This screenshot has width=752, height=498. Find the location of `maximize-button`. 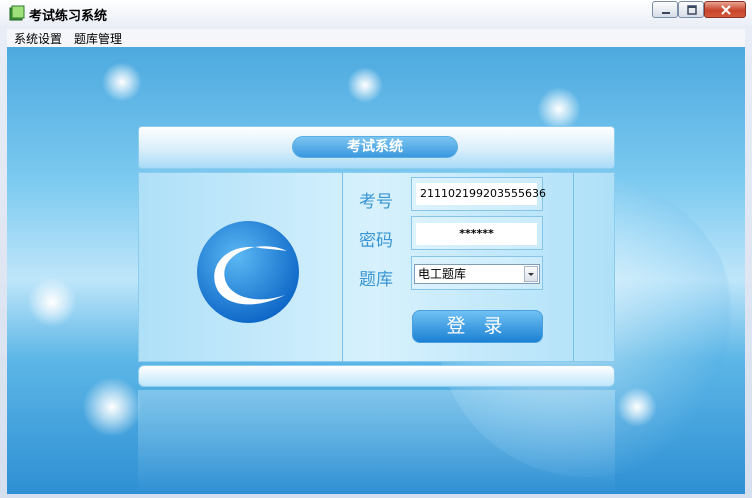

maximize-button is located at coordinates (691, 9).